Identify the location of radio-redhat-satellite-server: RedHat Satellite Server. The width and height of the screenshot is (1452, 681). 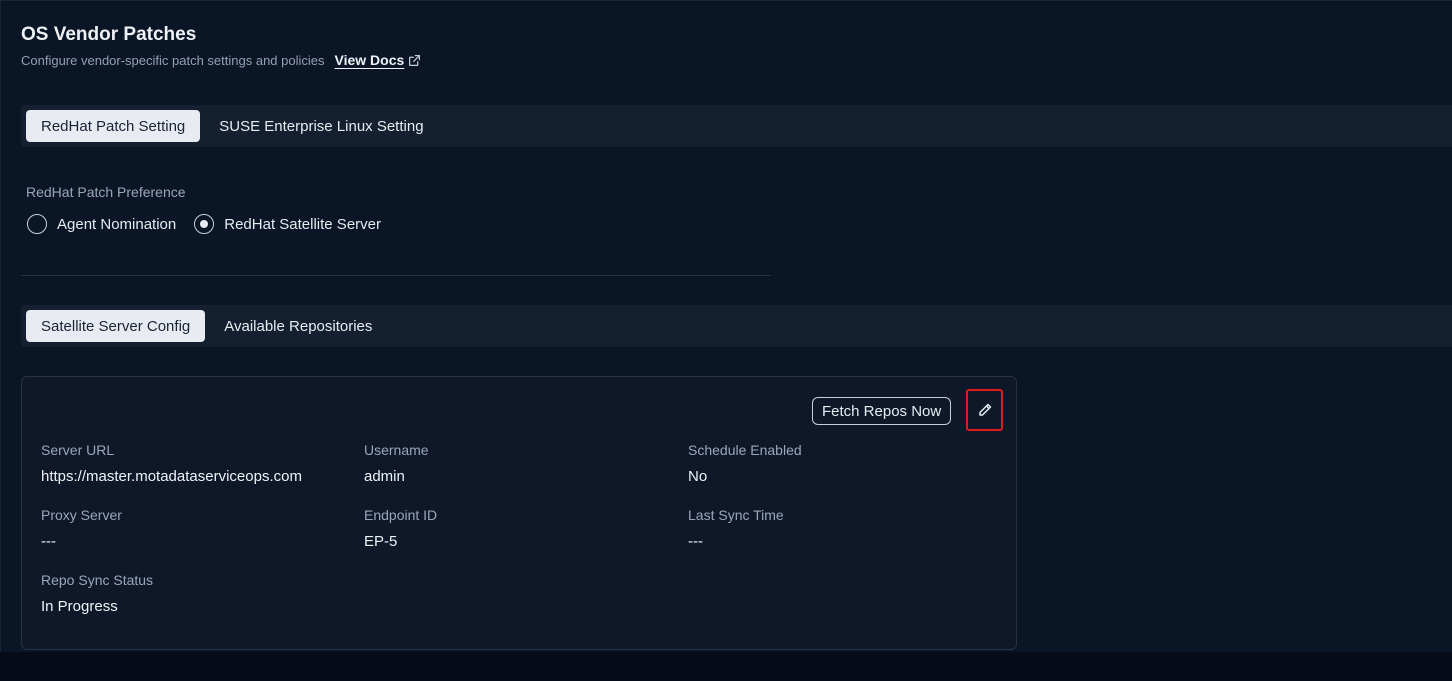
(287, 224).